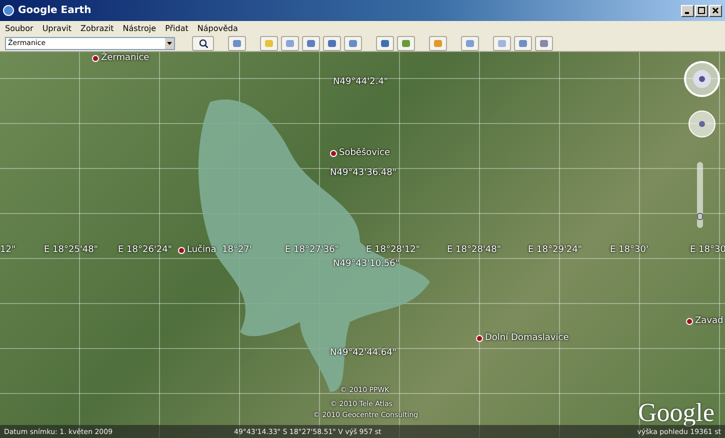  I want to click on close-icon, so click(715, 10).